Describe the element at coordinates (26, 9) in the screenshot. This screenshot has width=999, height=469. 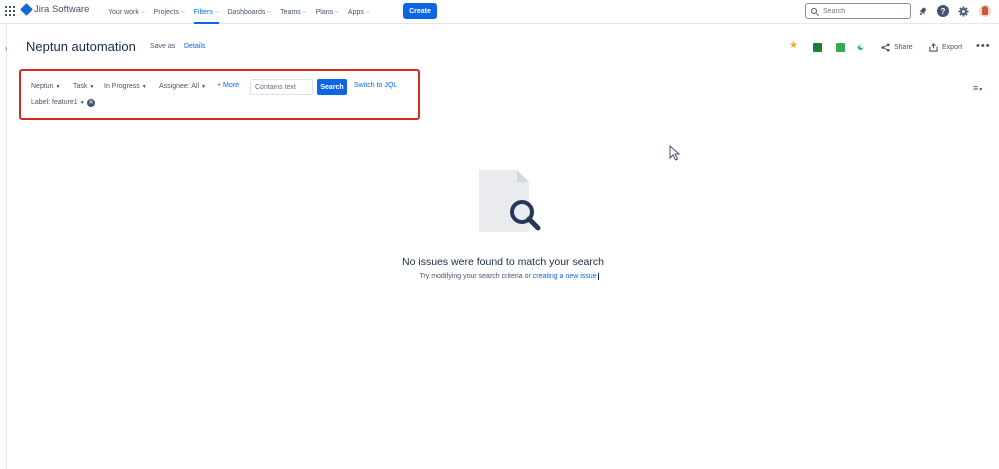
I see `jira-diamond-icon` at that location.